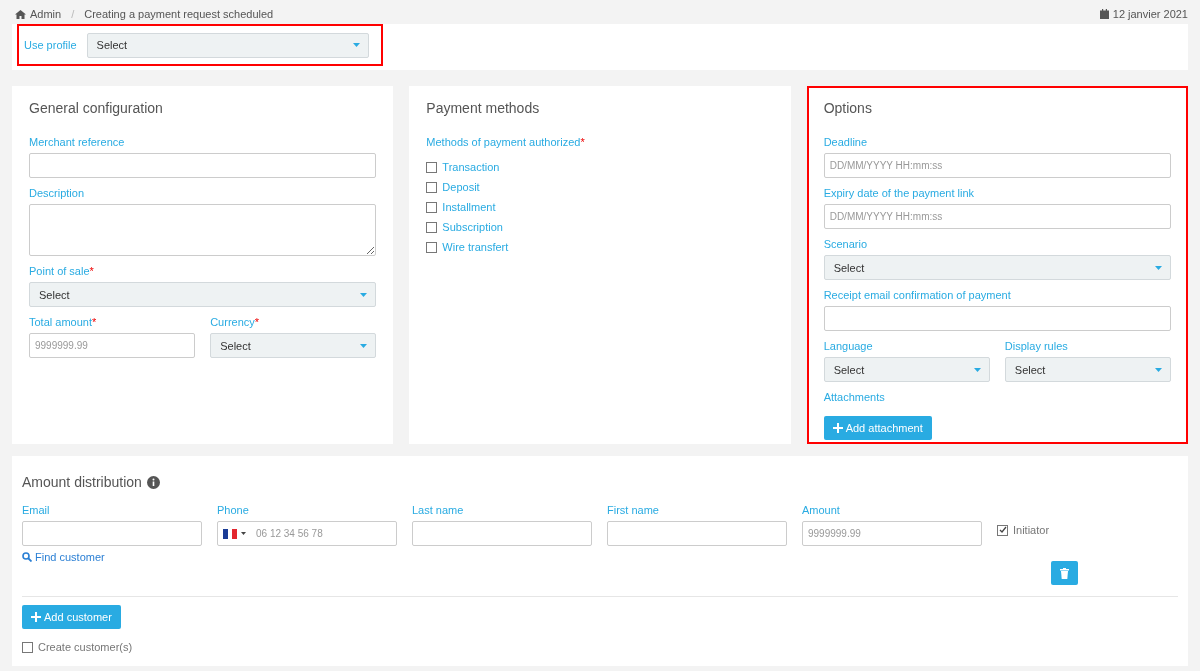 The width and height of the screenshot is (1200, 671). What do you see at coordinates (854, 397) in the screenshot?
I see `field-label: Attachments` at bounding box center [854, 397].